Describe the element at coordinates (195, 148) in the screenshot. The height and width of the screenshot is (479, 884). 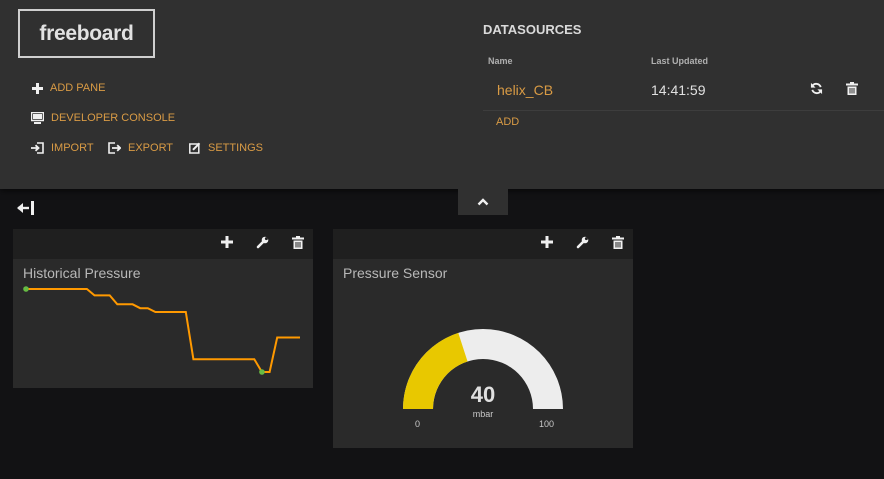
I see `edit-icon` at that location.